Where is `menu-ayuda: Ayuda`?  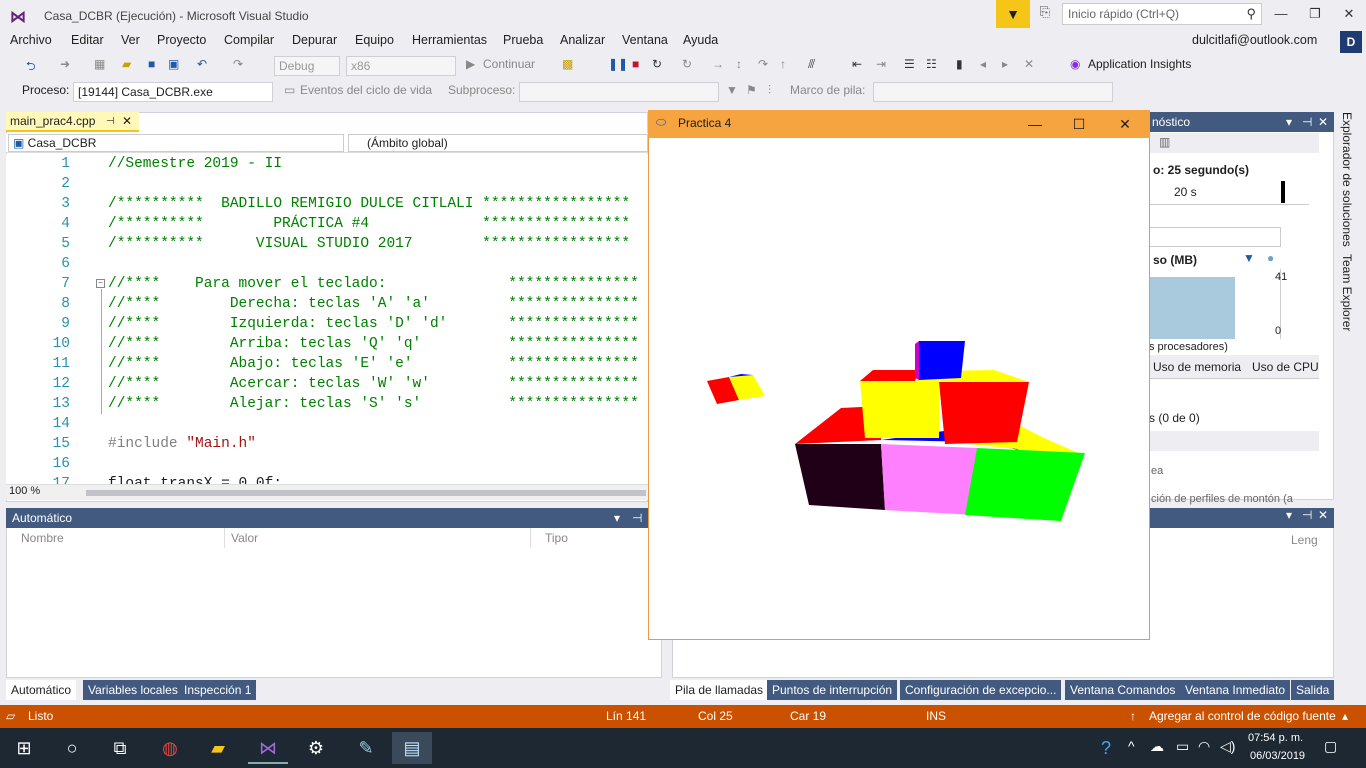
menu-ayuda: Ayuda is located at coordinates (700, 40).